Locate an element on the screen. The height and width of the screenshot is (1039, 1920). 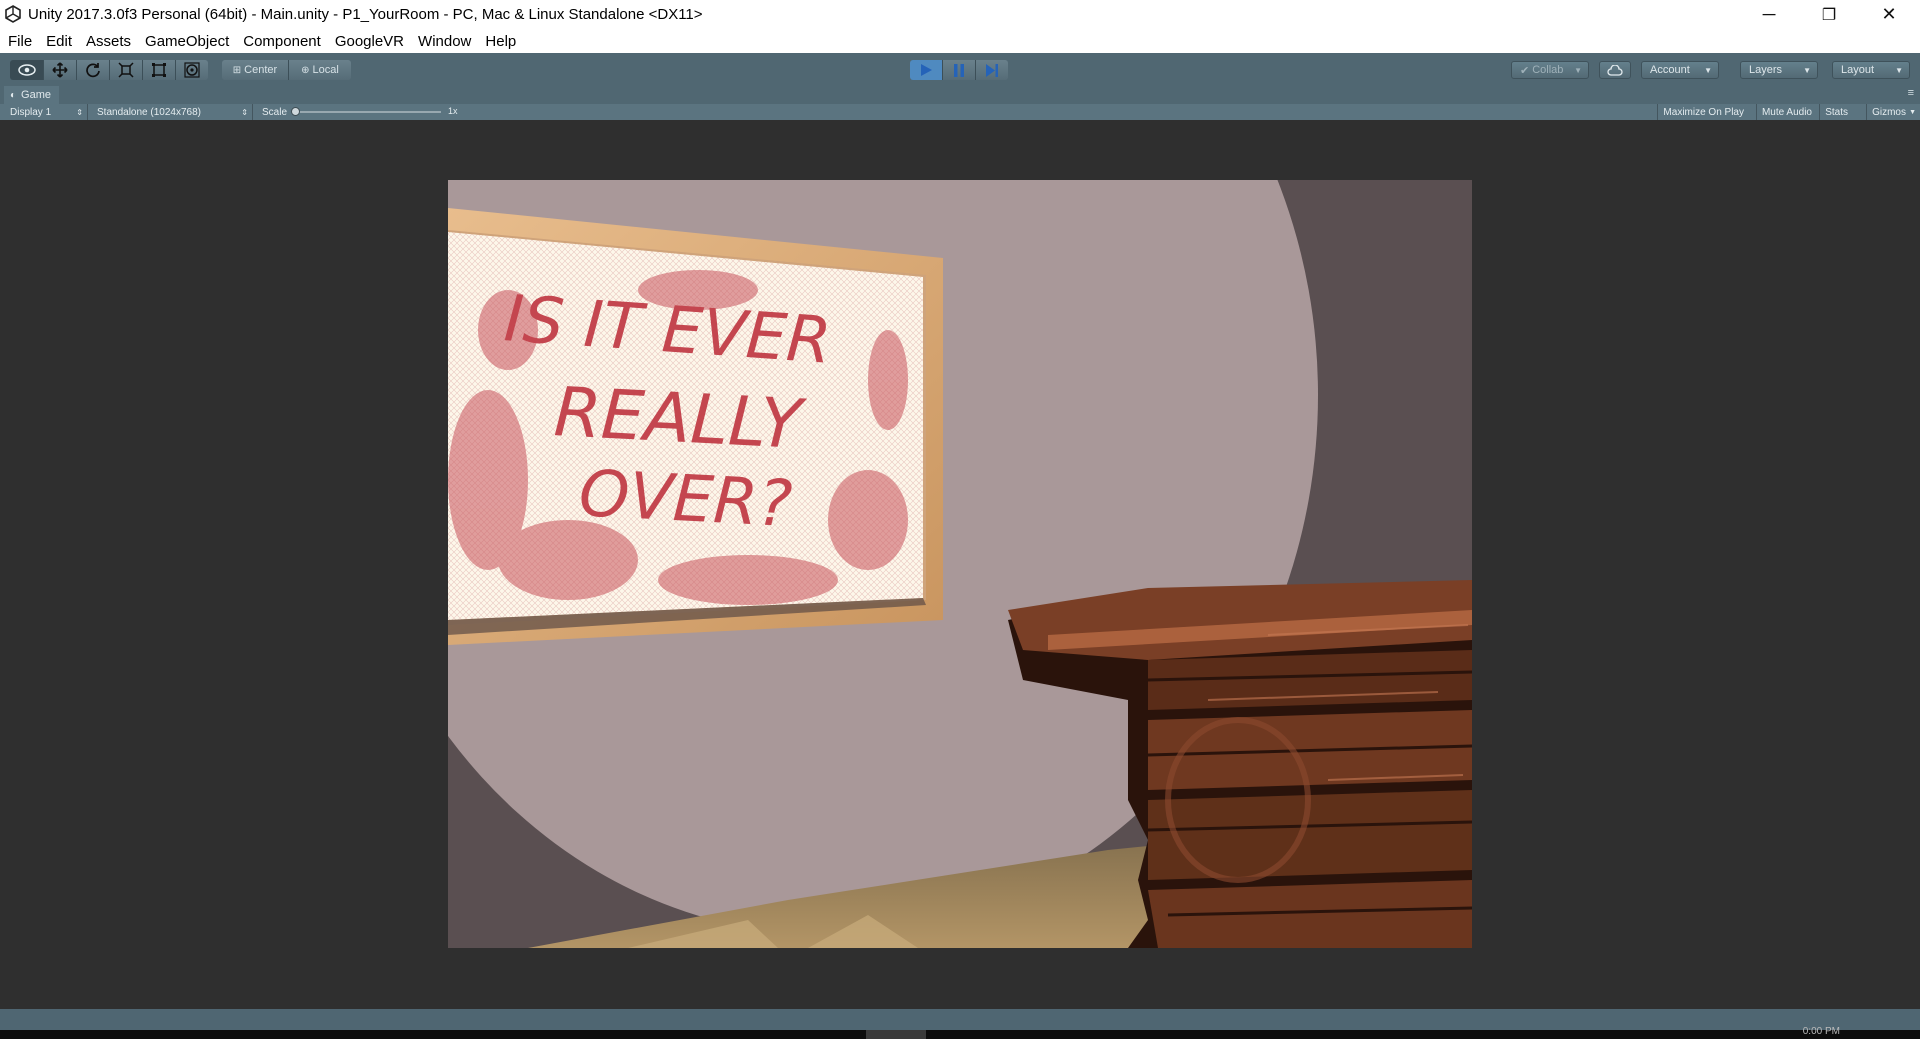
collab-label: Collab is located at coordinates (1548, 70).